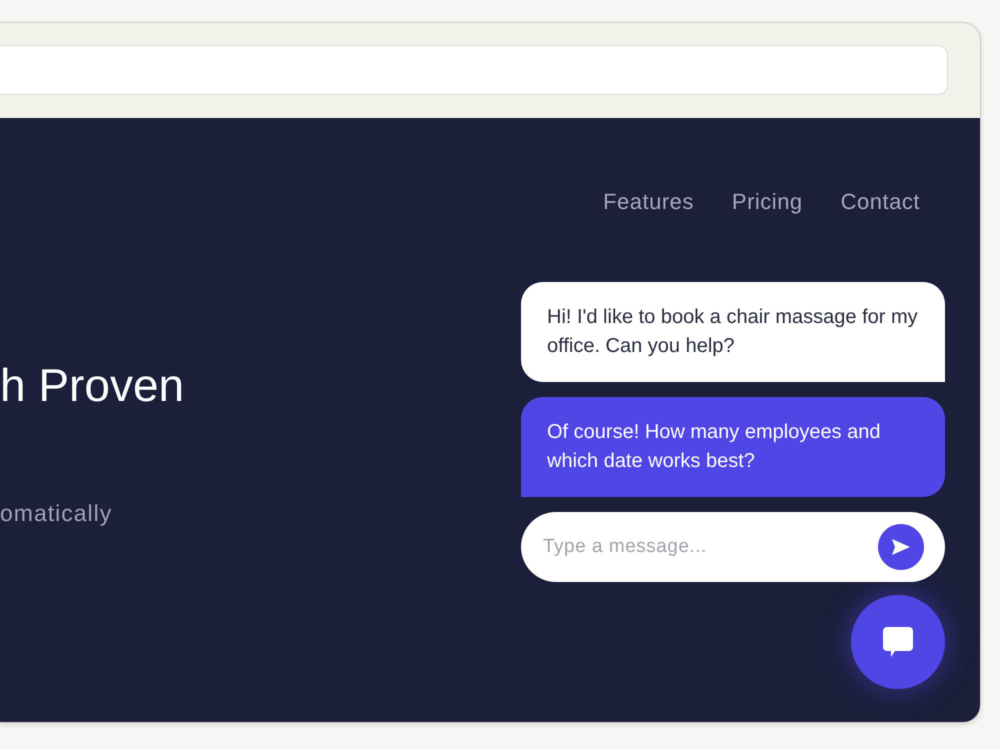 The height and width of the screenshot is (750, 1000). I want to click on hero-heading: h Proven, so click(92, 385).